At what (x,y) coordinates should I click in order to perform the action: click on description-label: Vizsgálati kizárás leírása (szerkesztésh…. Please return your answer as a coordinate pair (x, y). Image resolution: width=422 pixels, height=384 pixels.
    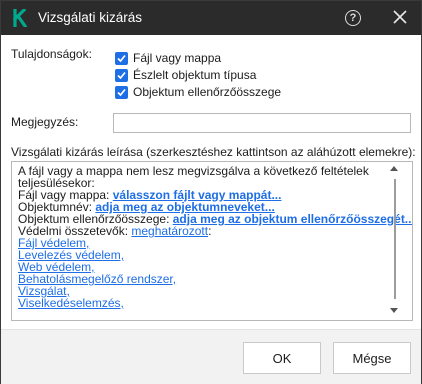
    Looking at the image, I should click on (213, 152).